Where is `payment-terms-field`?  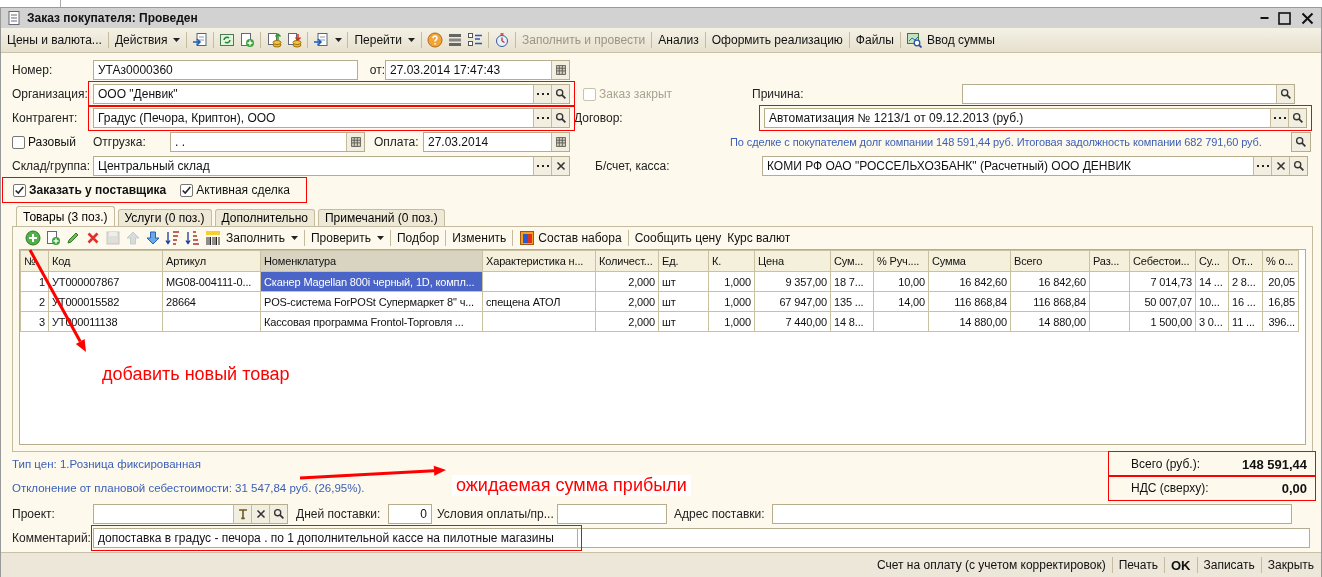
payment-terms-field is located at coordinates (612, 514).